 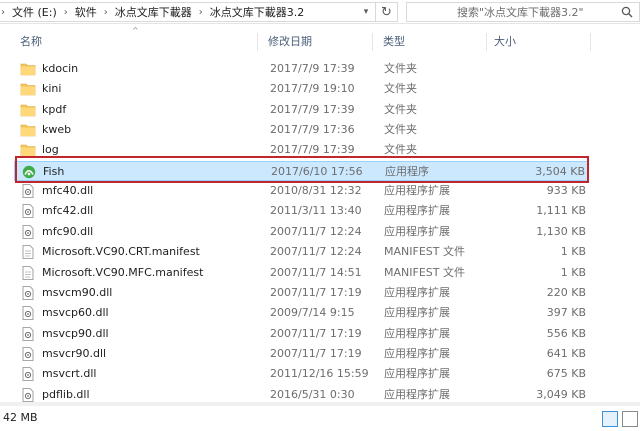 What do you see at coordinates (319, 373) in the screenshot?
I see `file-date: 2011/12/16 15:59` at bounding box center [319, 373].